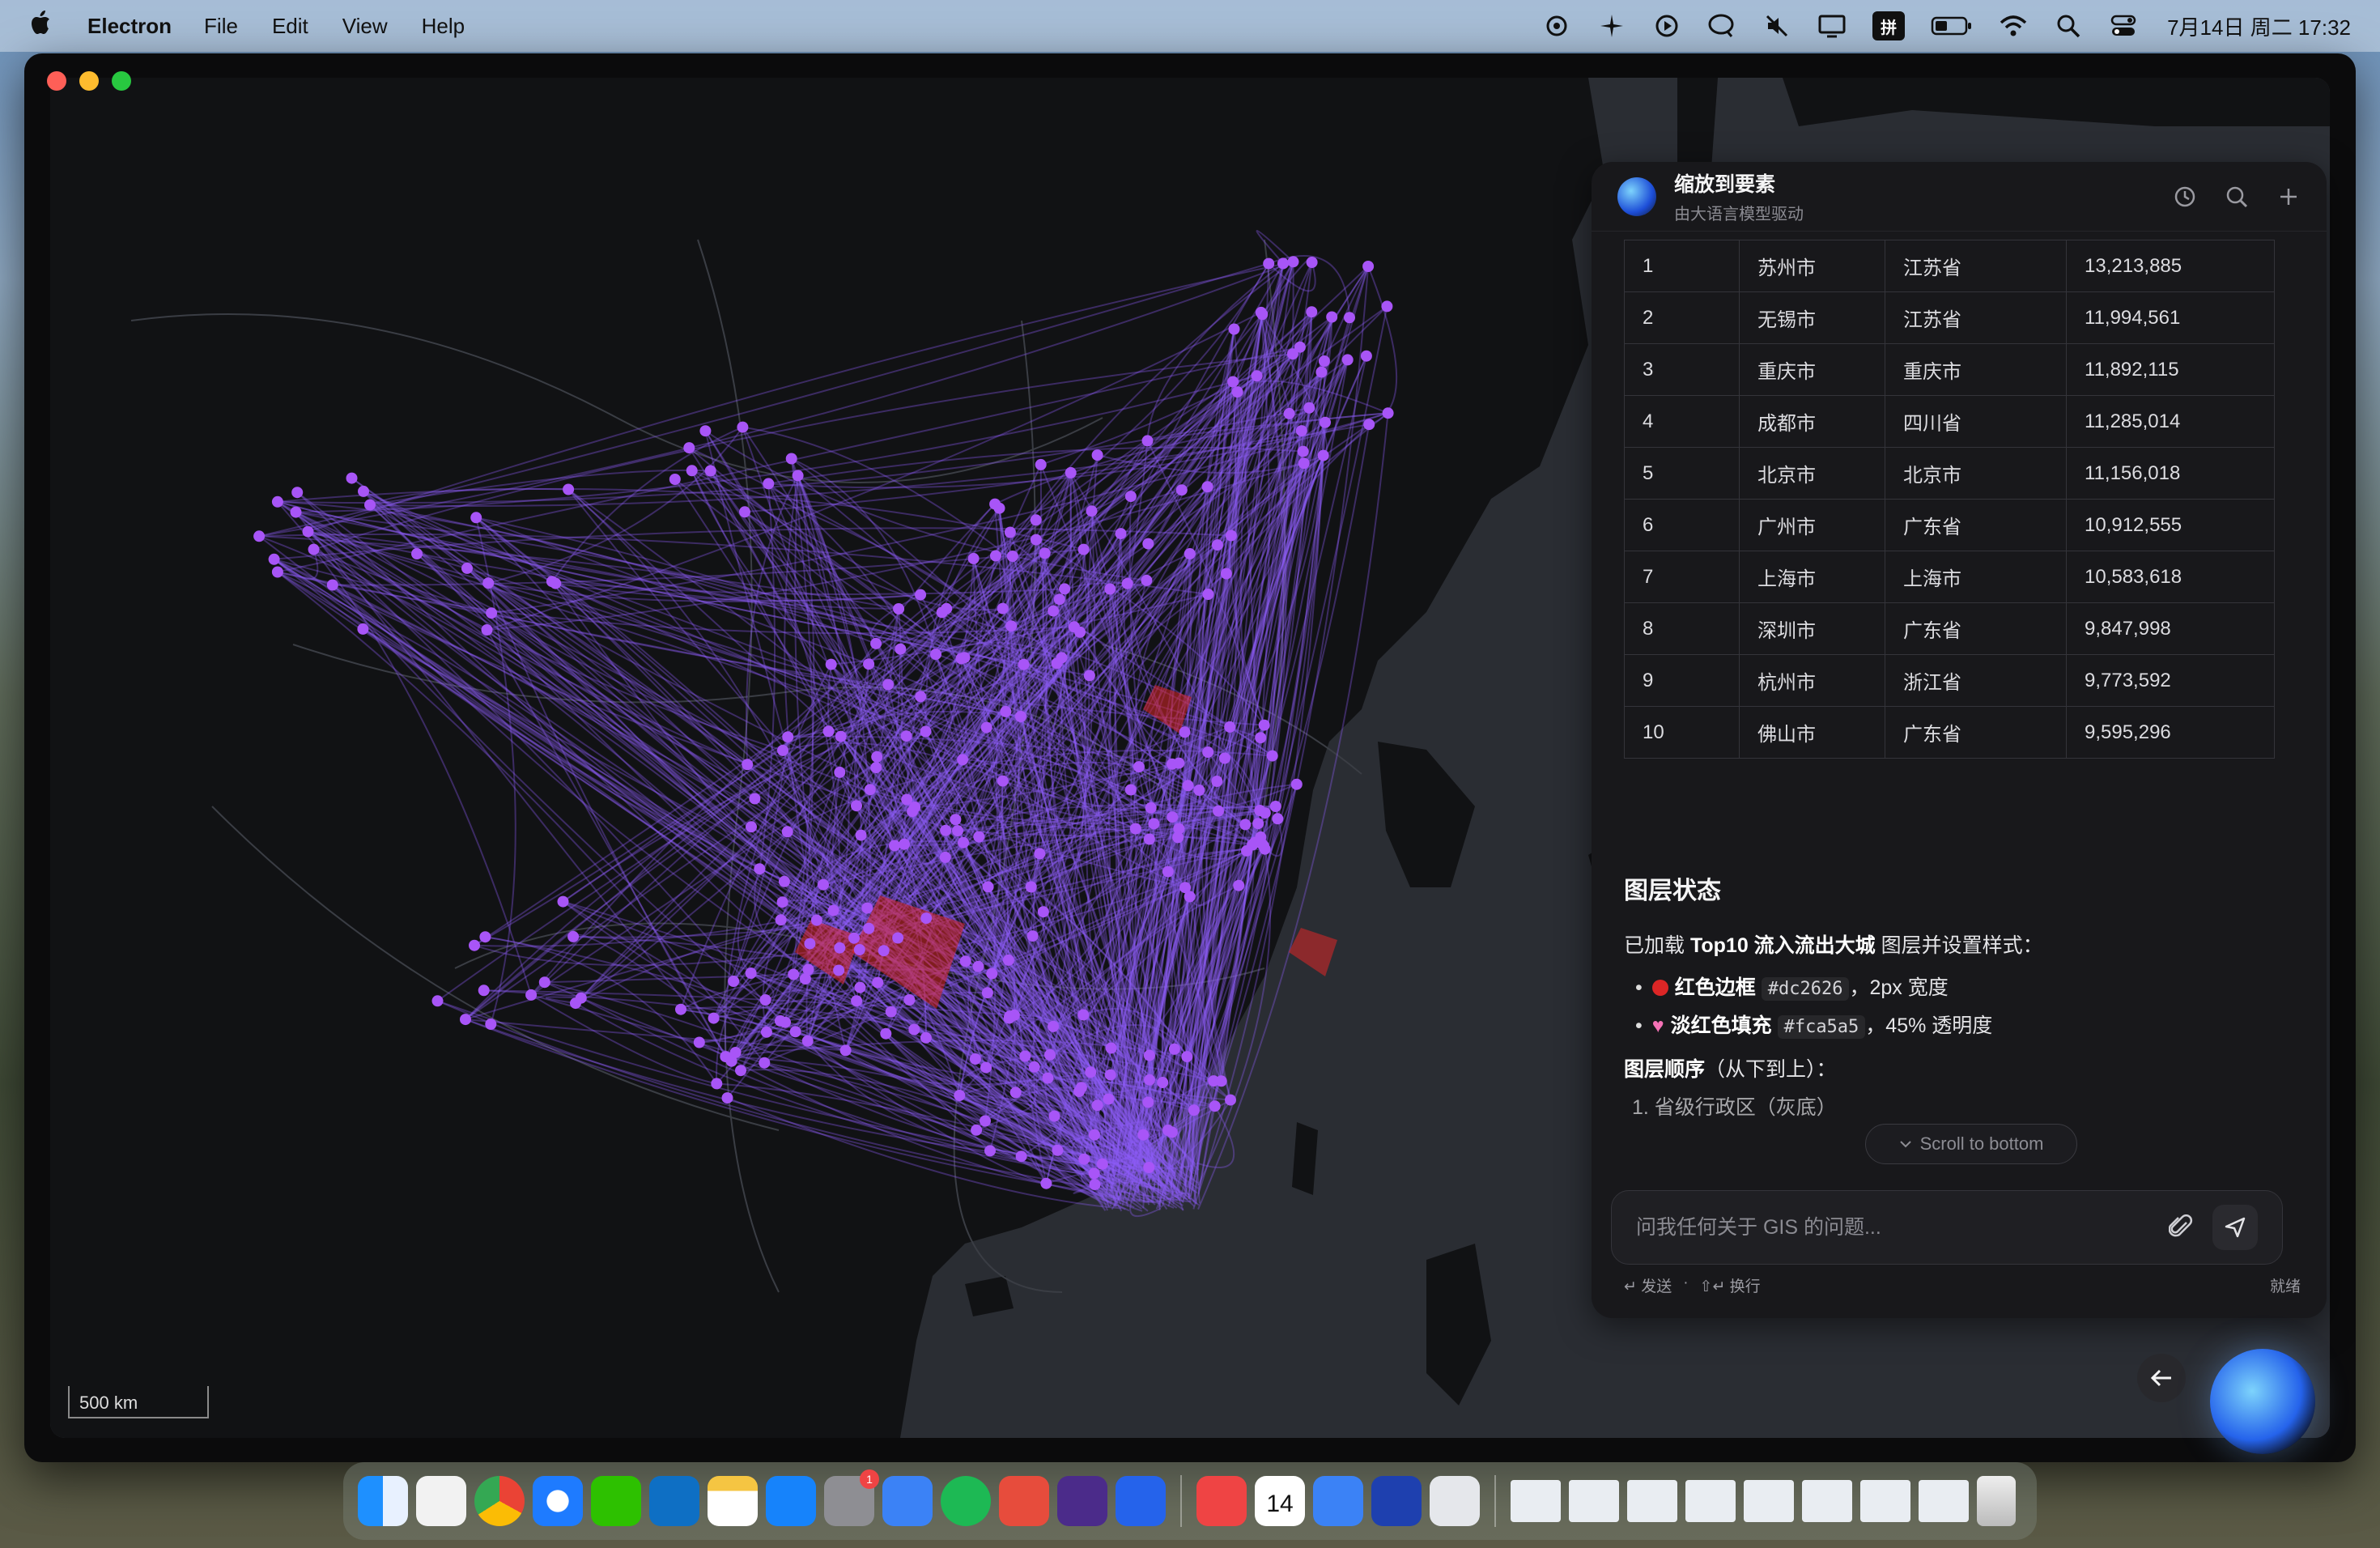  Describe the element at coordinates (1776, 25) in the screenshot. I see `mute-icon` at that location.